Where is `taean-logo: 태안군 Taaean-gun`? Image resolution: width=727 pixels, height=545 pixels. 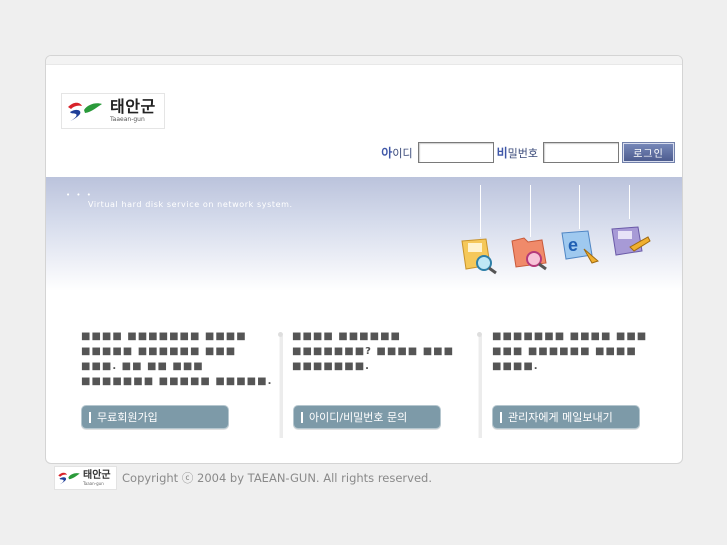 taean-logo: 태안군 Taaean-gun is located at coordinates (113, 111).